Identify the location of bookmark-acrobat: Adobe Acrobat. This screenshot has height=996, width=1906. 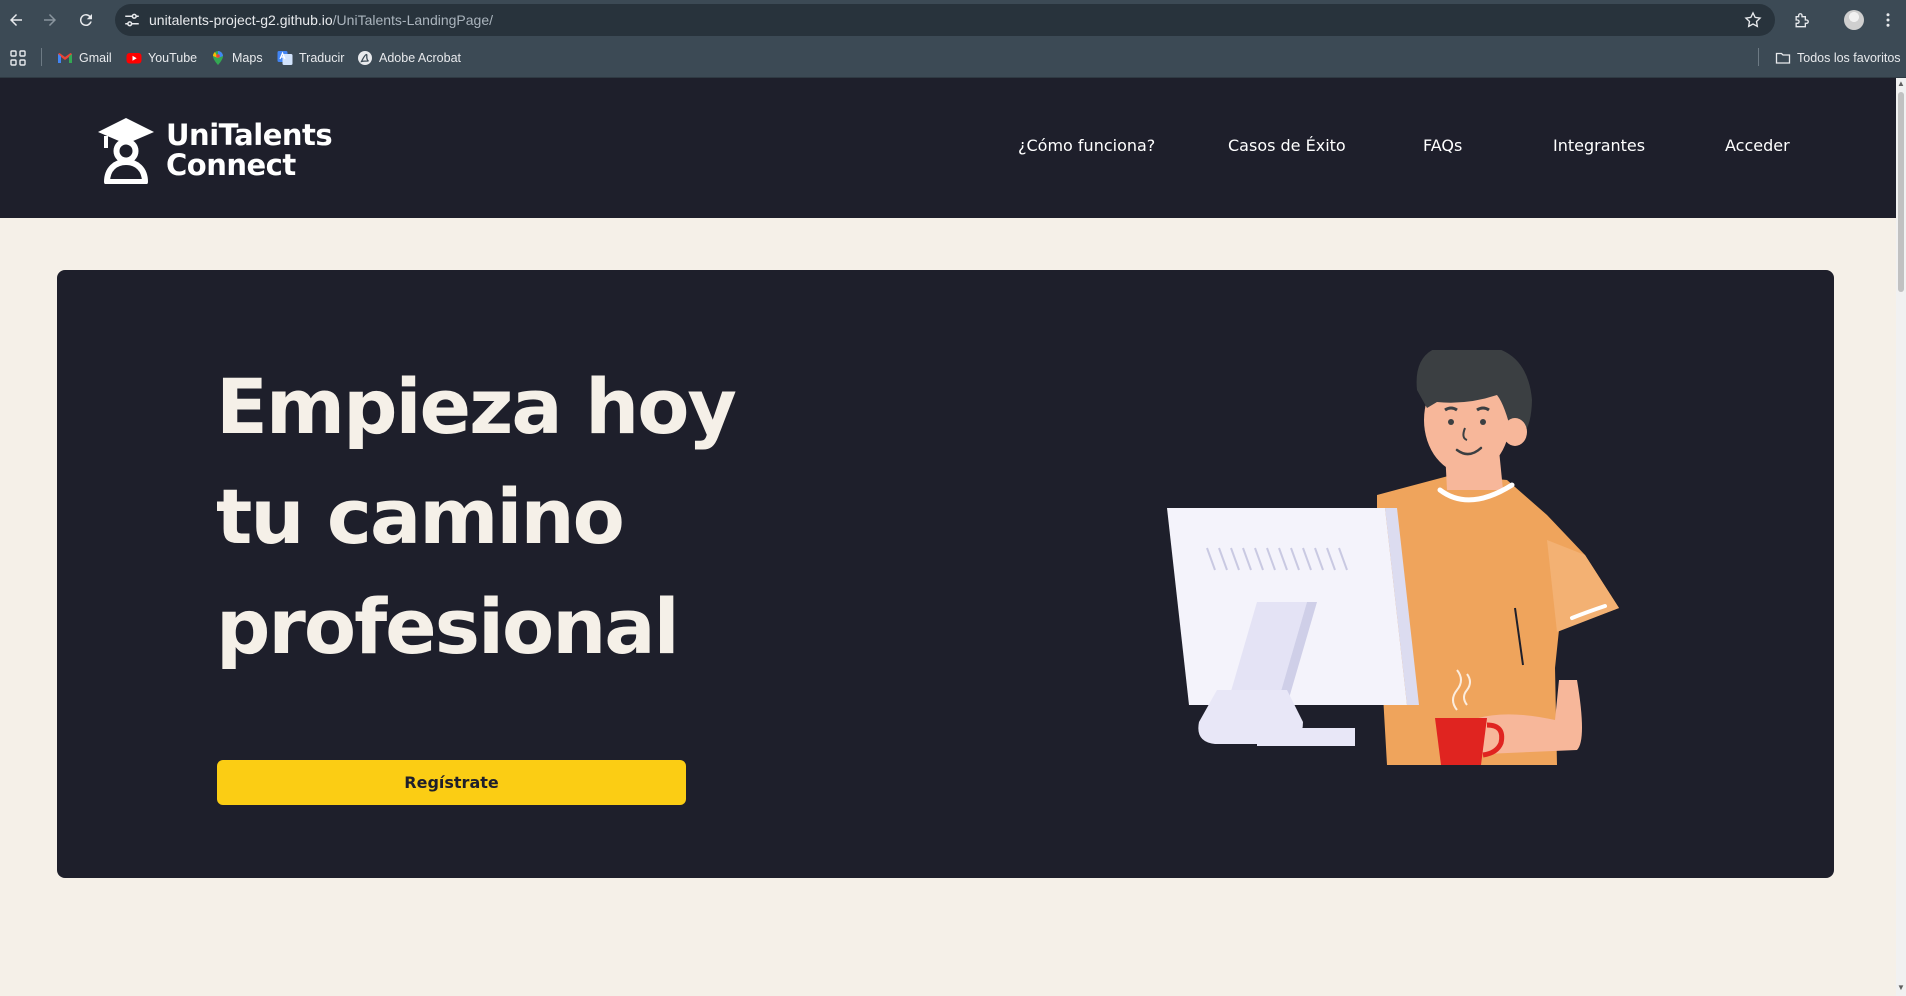
(409, 58).